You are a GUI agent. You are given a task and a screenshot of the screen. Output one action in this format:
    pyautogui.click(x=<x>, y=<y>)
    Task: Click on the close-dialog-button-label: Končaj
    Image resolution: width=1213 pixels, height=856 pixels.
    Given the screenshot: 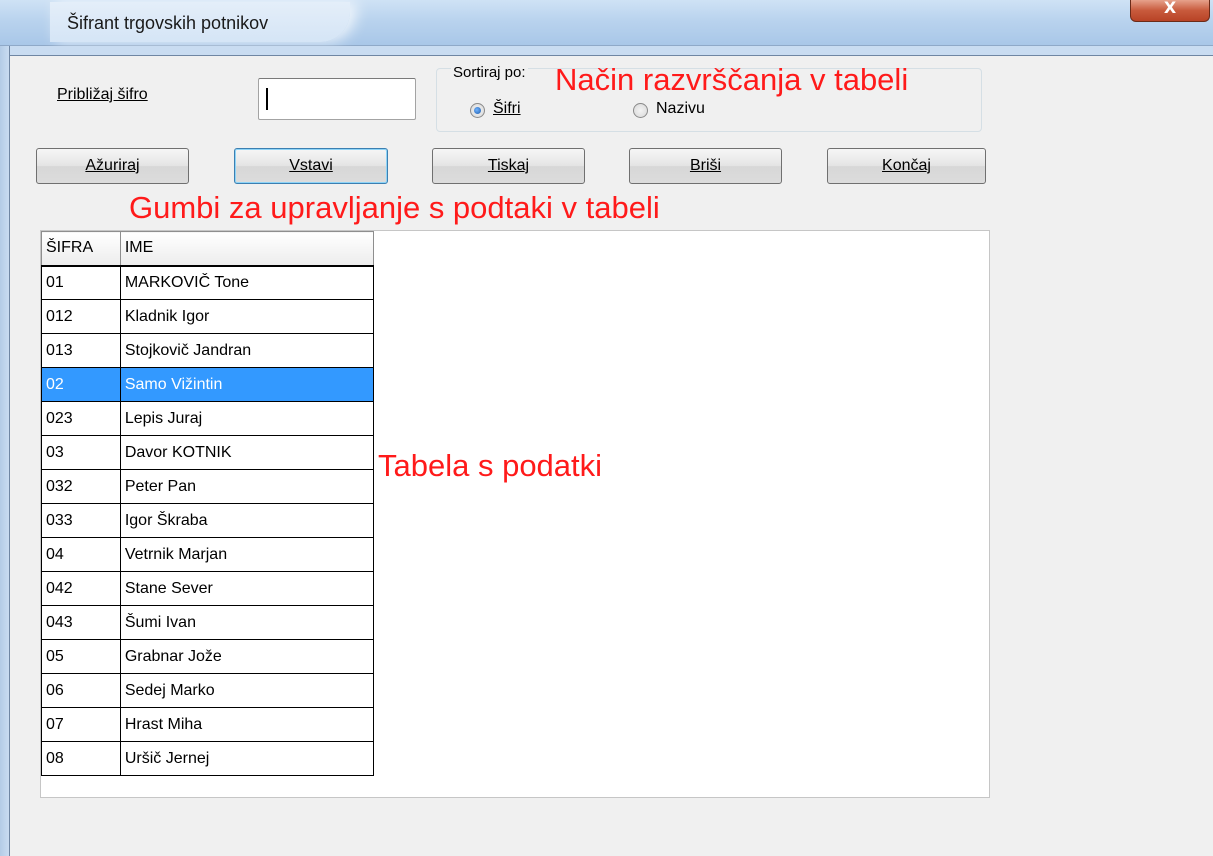 What is the action you would take?
    pyautogui.click(x=906, y=165)
    